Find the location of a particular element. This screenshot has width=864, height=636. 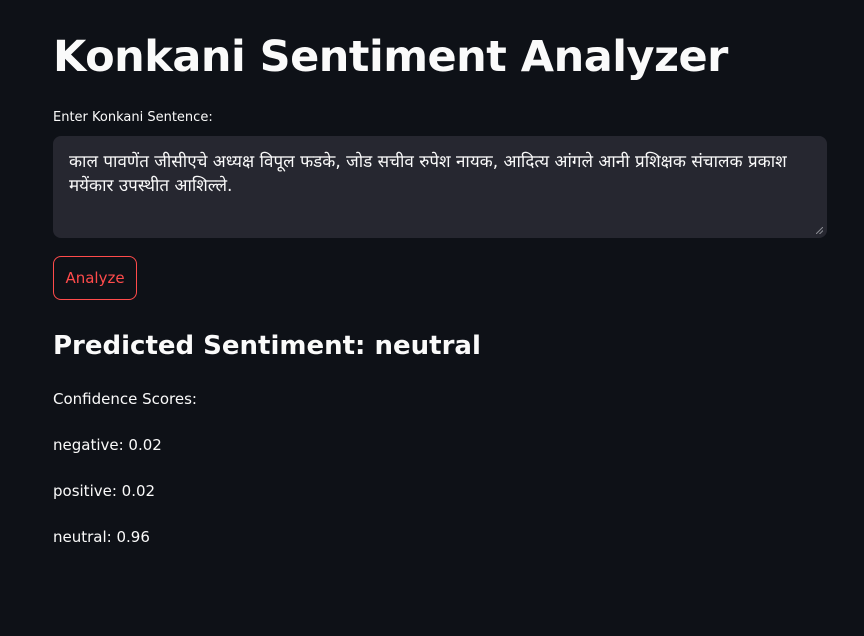

score-neutral: neutral: 0.96 is located at coordinates (101, 537).